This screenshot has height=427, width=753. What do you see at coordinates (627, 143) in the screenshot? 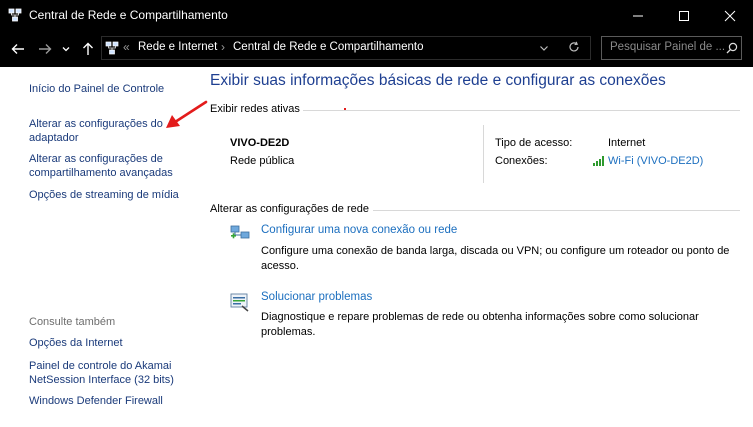
I see `access-type-value: Internet` at bounding box center [627, 143].